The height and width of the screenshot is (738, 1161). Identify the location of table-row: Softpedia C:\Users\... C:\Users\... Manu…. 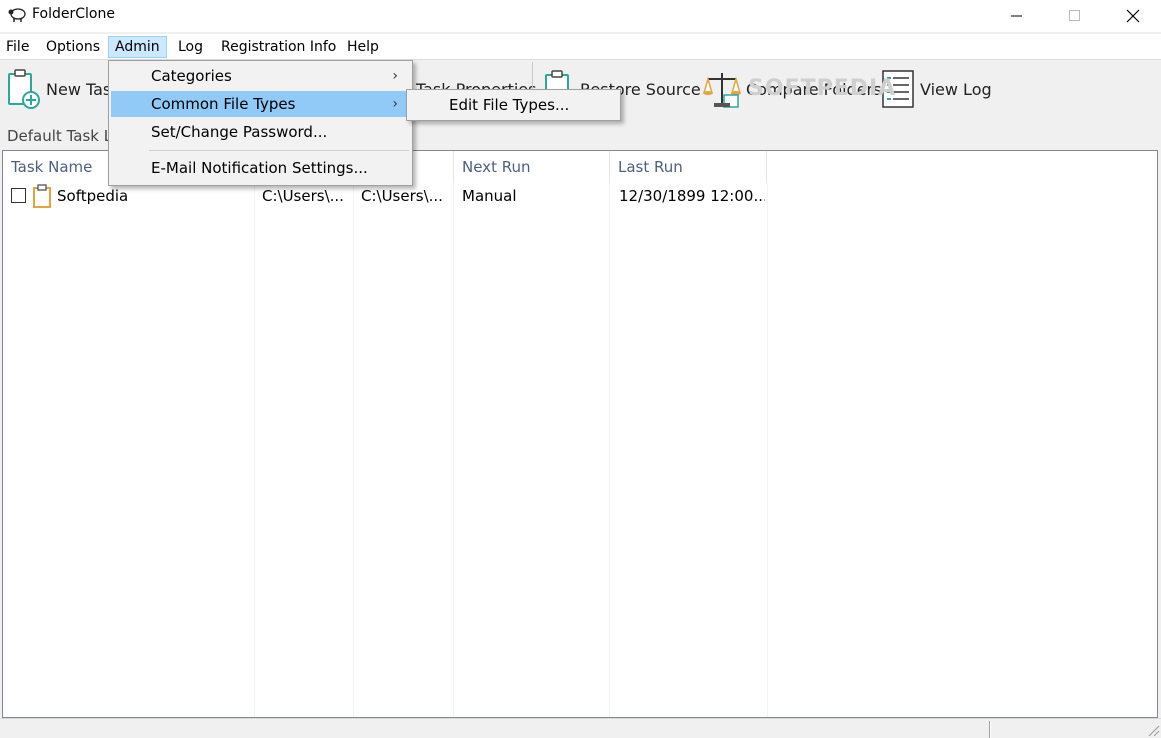
(385, 196).